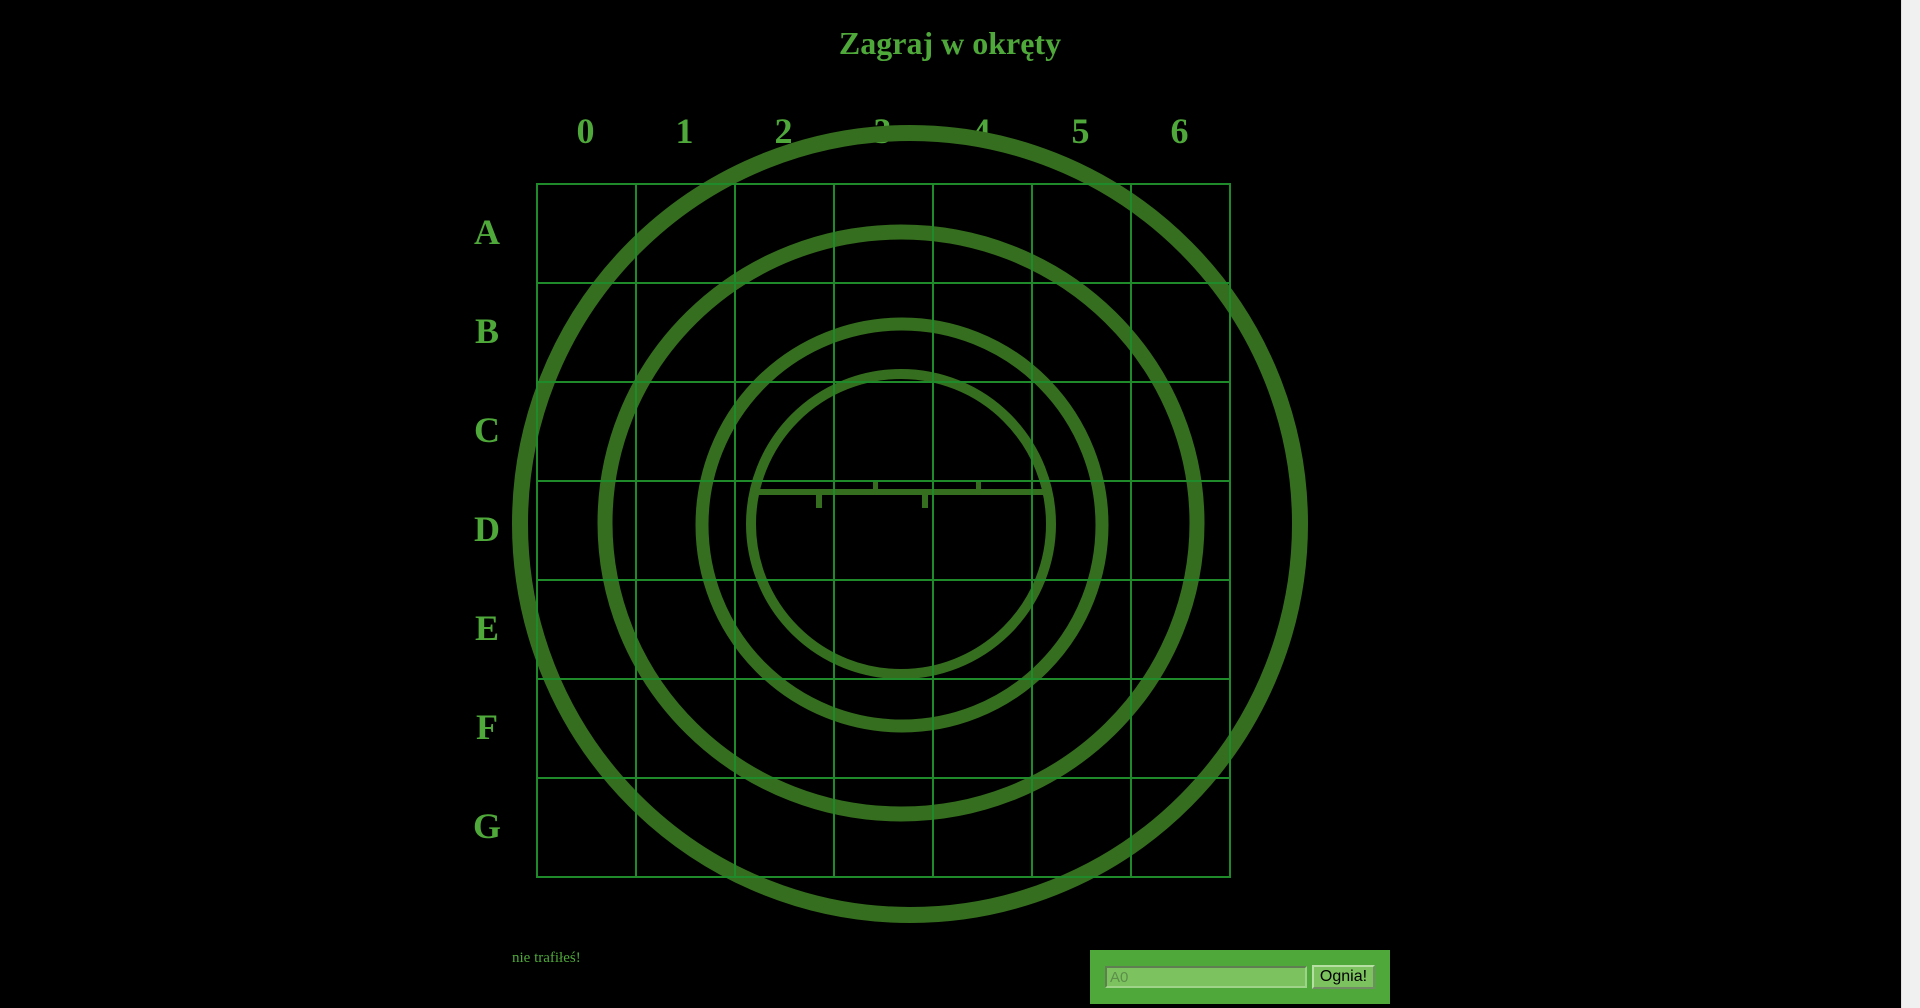 This screenshot has width=1920, height=1008. I want to click on board-cell-b2, so click(784, 332).